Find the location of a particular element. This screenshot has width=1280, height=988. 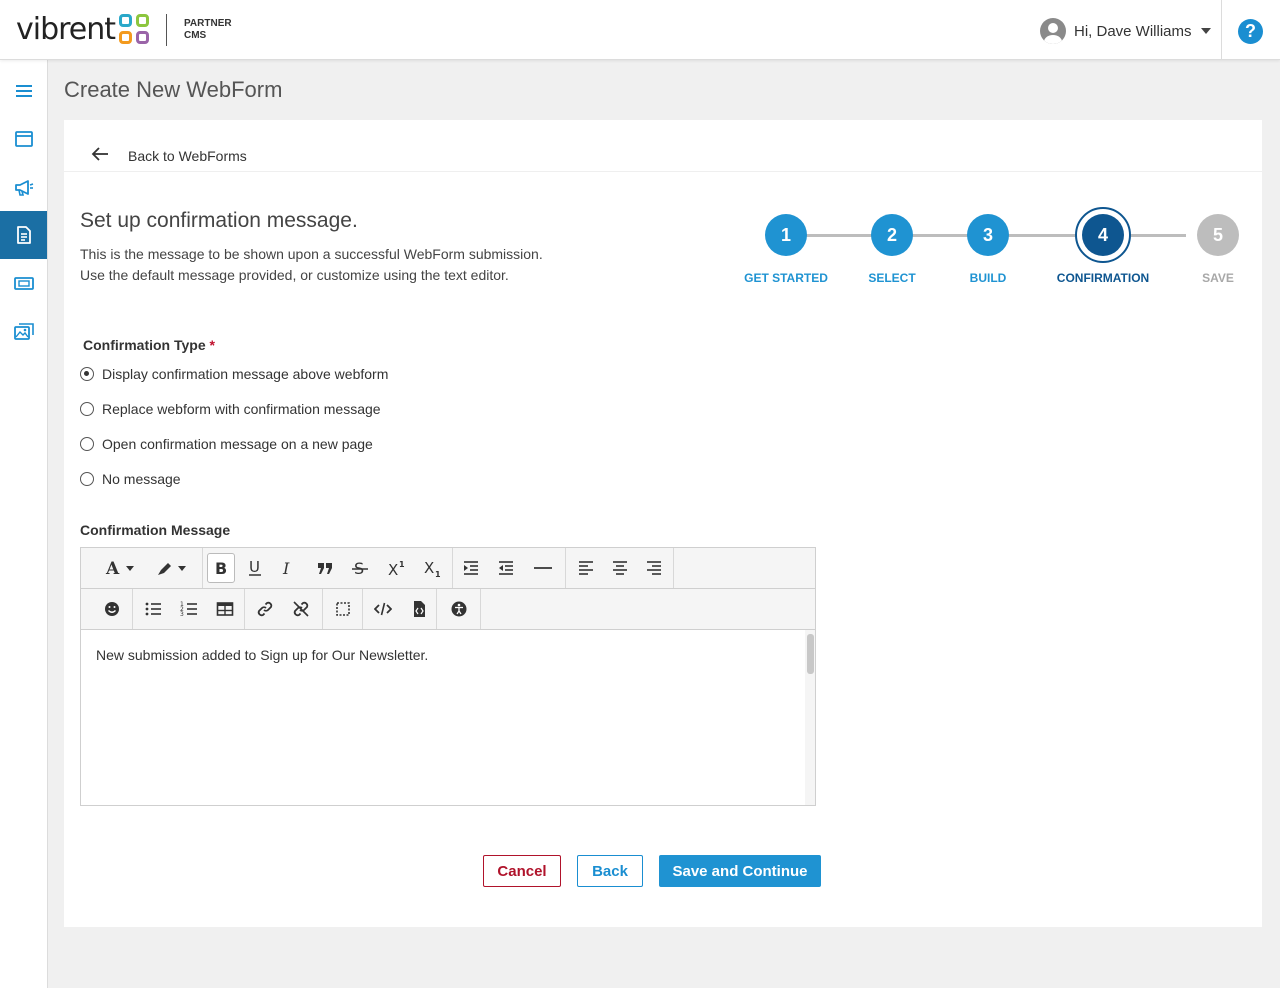

strikethrough-button: S is located at coordinates (360, 568).